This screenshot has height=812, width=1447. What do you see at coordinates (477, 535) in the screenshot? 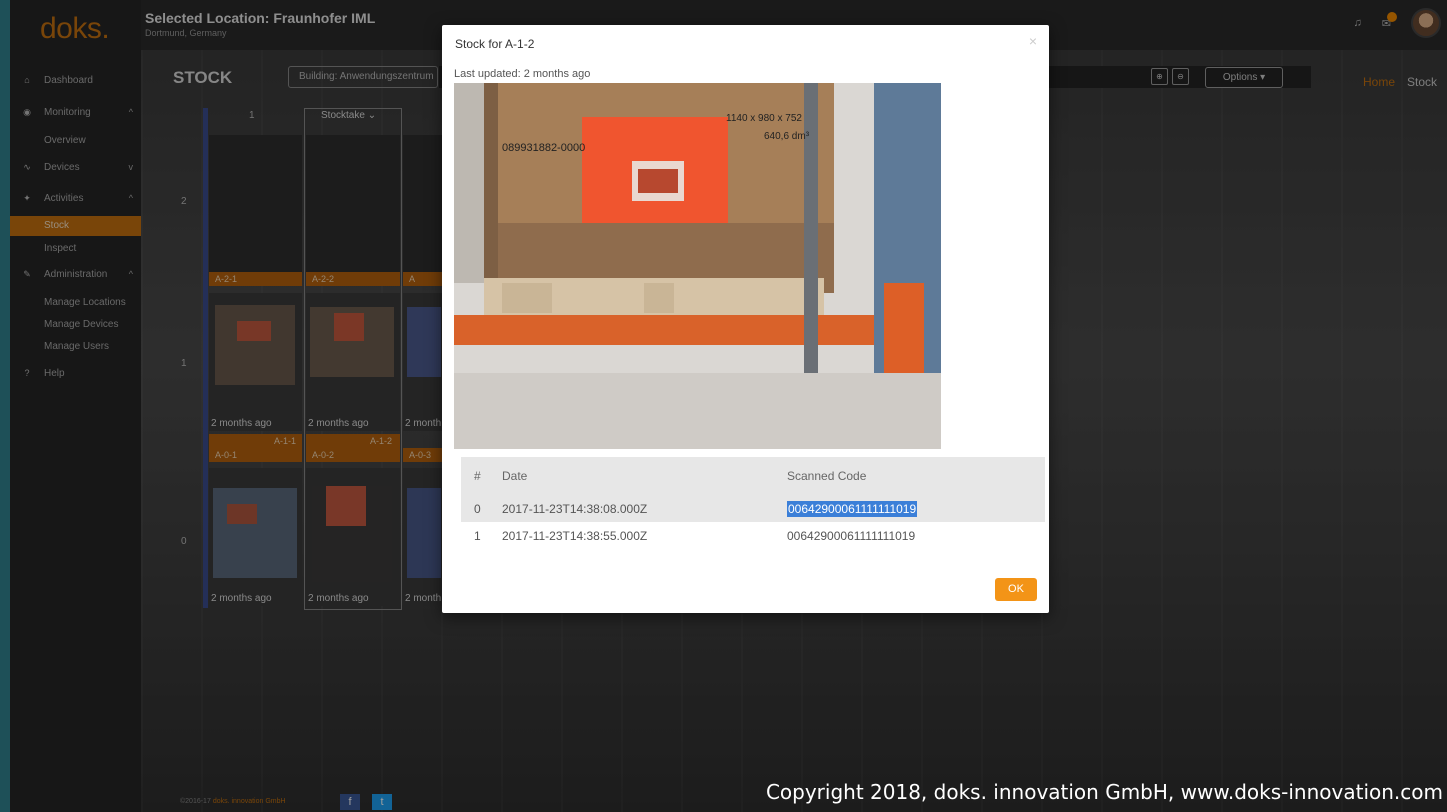
I see `row-index: 1` at bounding box center [477, 535].